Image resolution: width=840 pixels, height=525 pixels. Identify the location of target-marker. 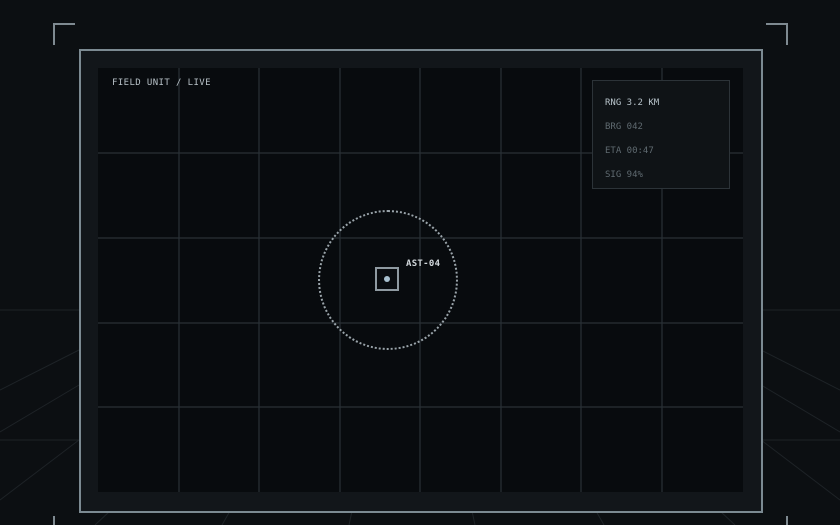
(387, 279).